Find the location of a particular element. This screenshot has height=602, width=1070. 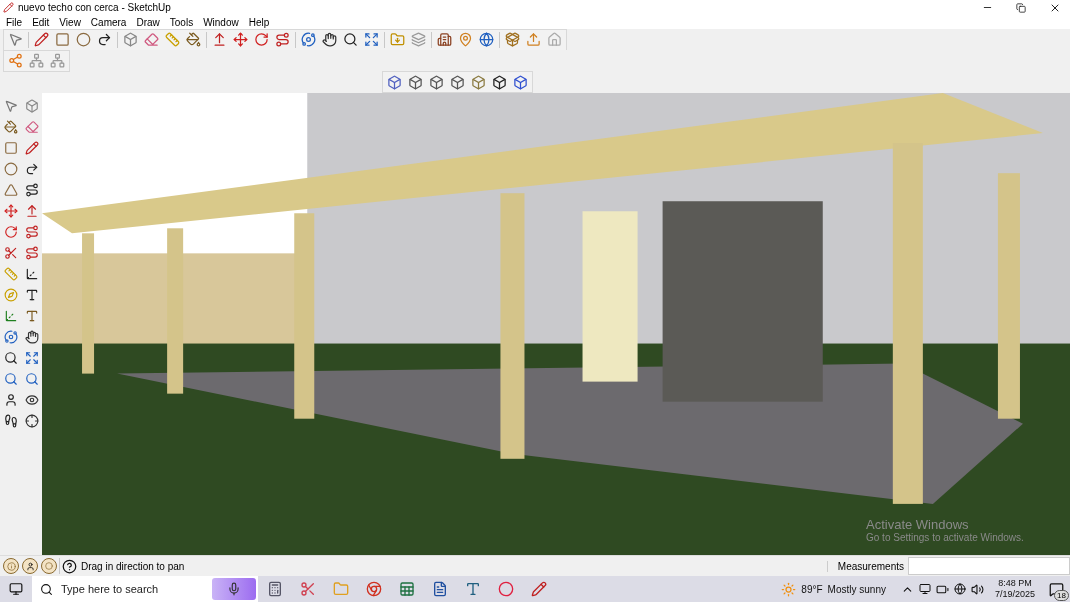

globe-icon is located at coordinates (959, 589).